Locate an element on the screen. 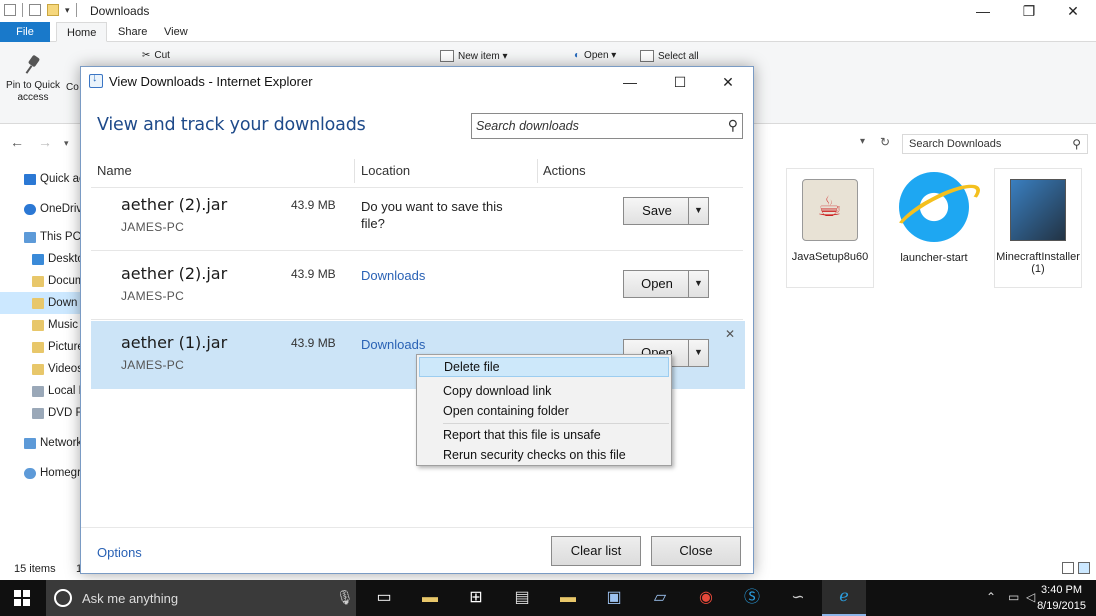  nav-item-local-disk: Local D is located at coordinates (59, 391).